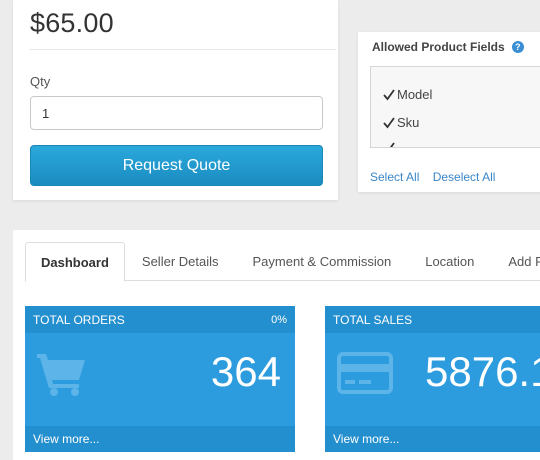 Image resolution: width=540 pixels, height=460 pixels. What do you see at coordinates (515, 261) in the screenshot?
I see `tab-add-product: Add Pro` at bounding box center [515, 261].